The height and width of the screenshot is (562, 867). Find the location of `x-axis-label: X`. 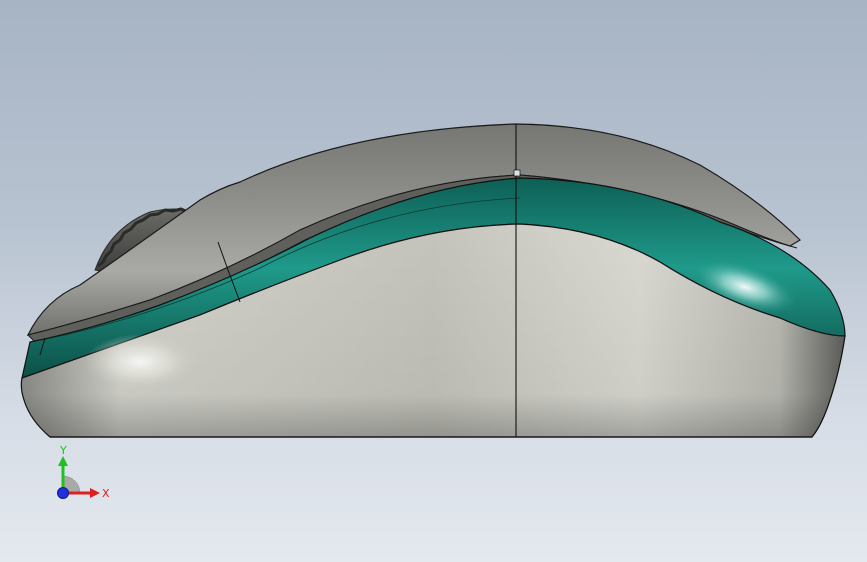

x-axis-label: X is located at coordinates (106, 493).